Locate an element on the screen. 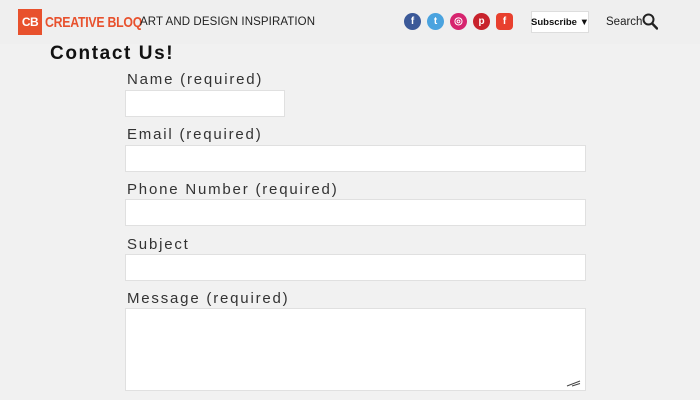 Image resolution: width=700 pixels, height=400 pixels. facebook-icon: f is located at coordinates (412, 21).